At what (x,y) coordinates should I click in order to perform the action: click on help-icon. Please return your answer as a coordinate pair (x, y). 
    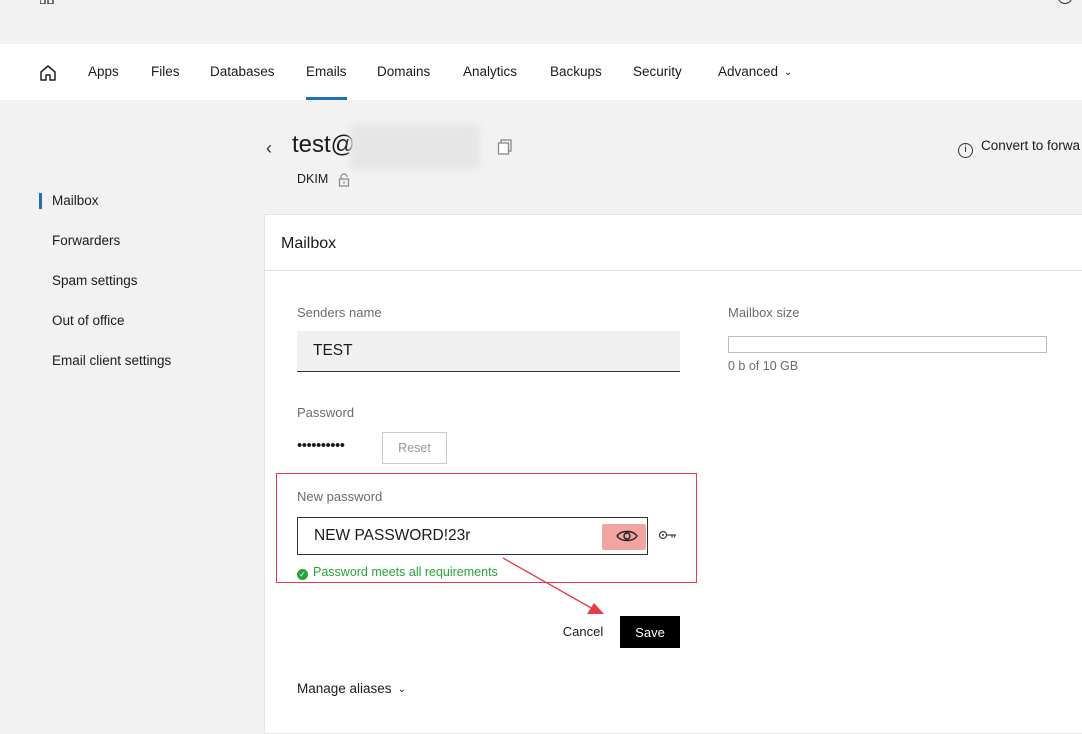
    Looking at the image, I should click on (1065, 2).